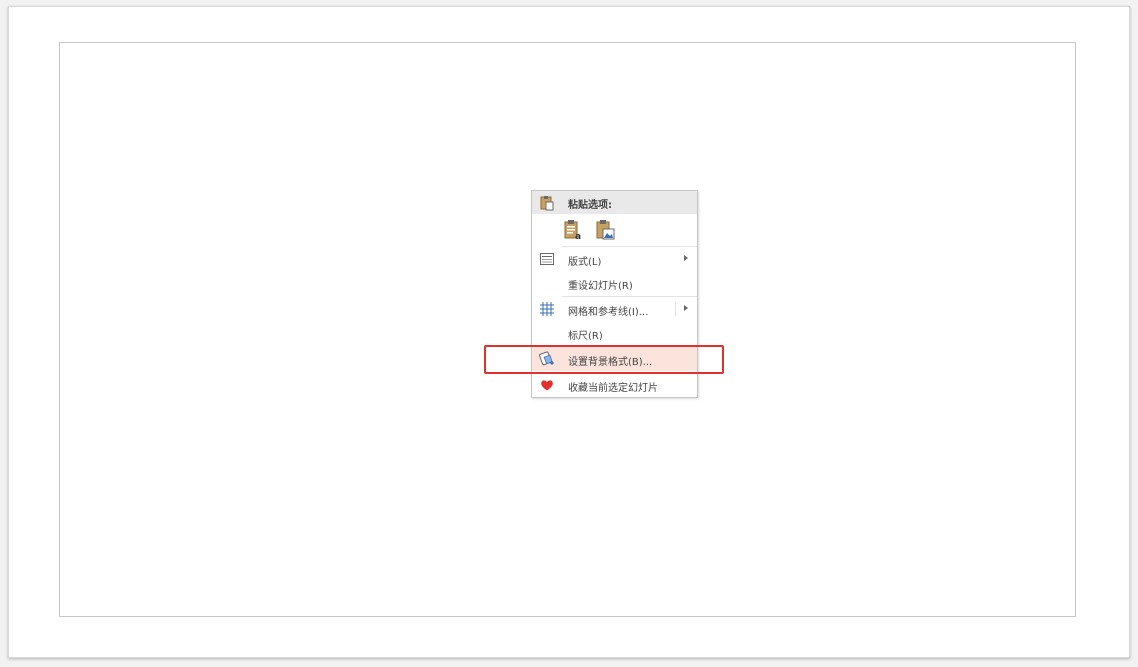 The image size is (1138, 667). Describe the element at coordinates (547, 309) in the screenshot. I see `grid-icon` at that location.